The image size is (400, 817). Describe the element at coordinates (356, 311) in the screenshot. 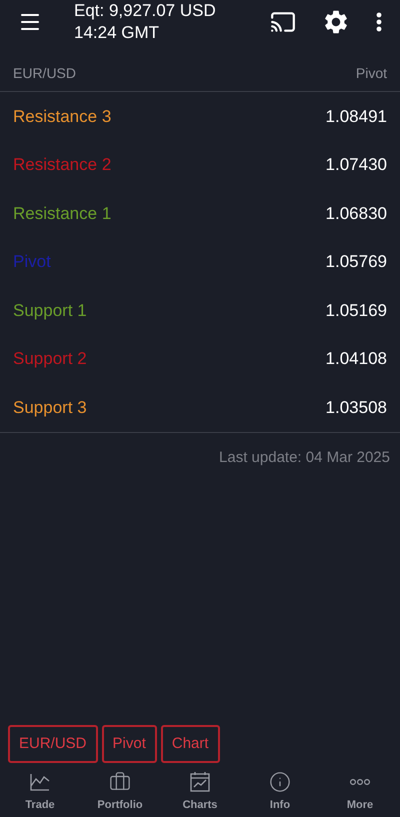

I see `level-value: 1.05169` at that location.